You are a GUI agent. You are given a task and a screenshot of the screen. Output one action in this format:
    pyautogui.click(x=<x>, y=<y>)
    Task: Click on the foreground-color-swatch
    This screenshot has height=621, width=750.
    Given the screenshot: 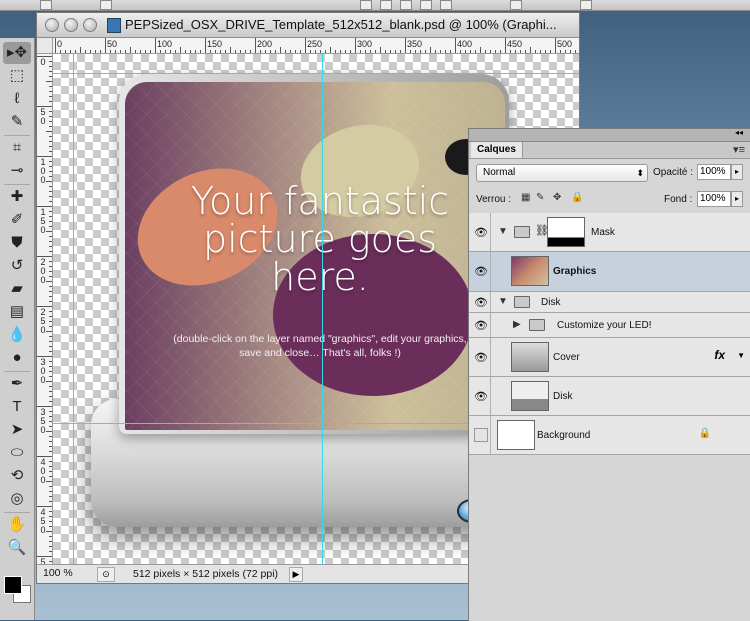 What is the action you would take?
    pyautogui.click(x=13, y=585)
    